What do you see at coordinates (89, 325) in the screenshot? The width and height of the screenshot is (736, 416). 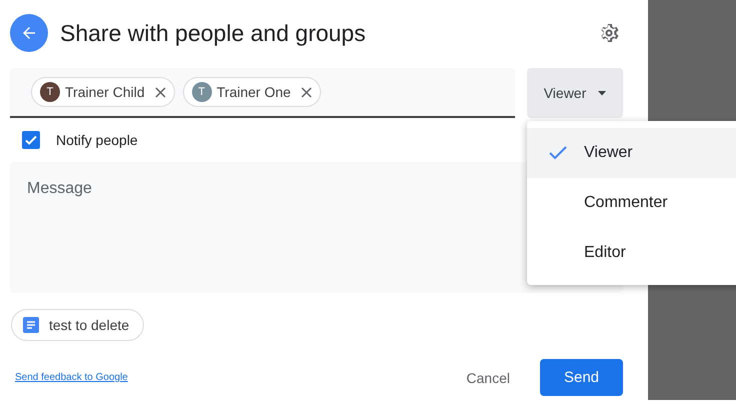 I see `file-name: test to delete` at bounding box center [89, 325].